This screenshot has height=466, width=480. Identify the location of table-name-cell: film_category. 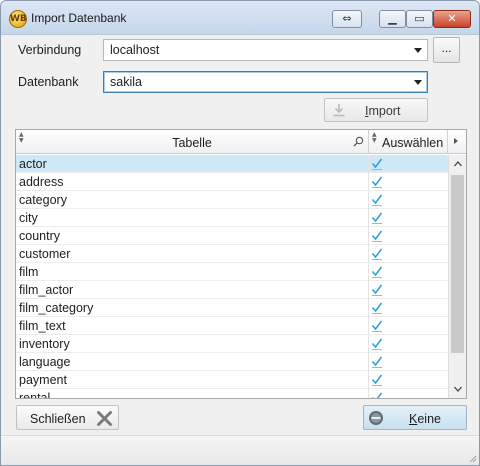
(56, 308).